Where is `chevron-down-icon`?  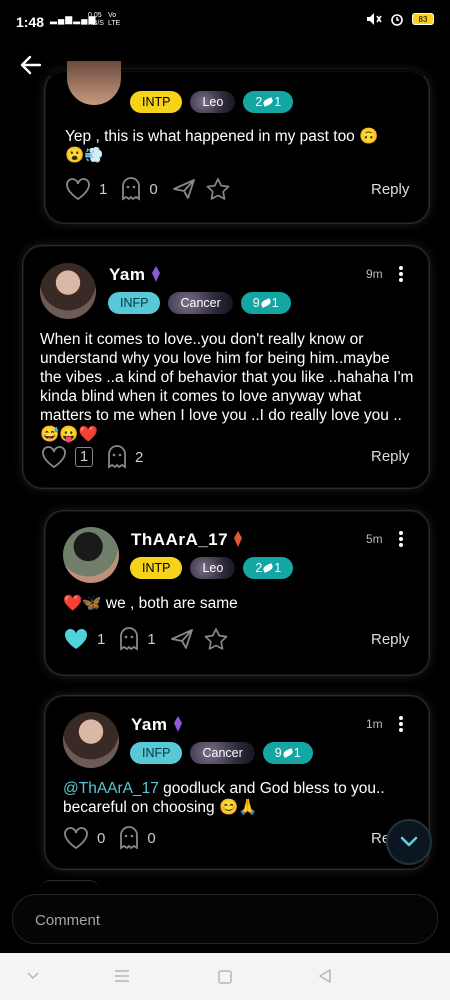
chevron-down-icon is located at coordinates (409, 841).